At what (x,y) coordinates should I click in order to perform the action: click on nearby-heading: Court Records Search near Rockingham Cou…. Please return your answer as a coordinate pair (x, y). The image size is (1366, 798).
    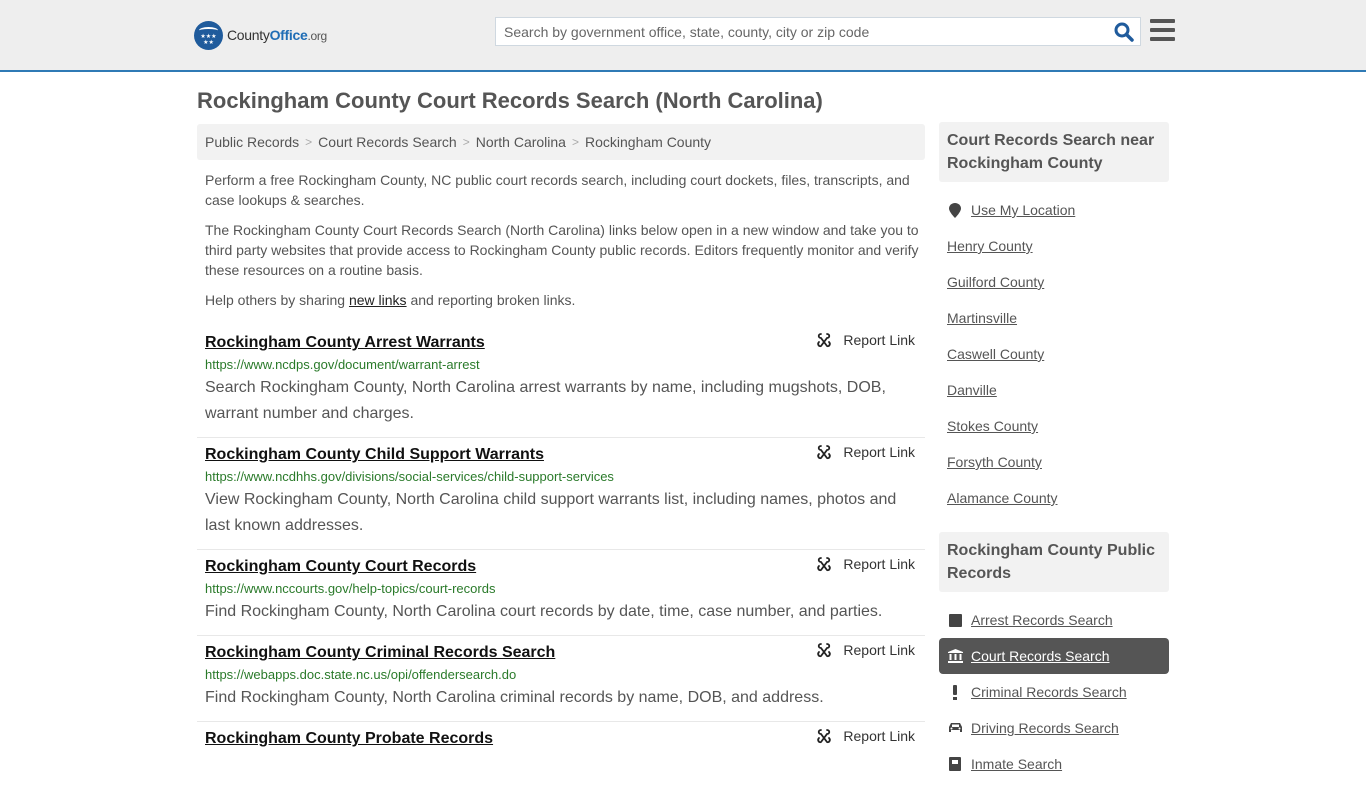
    Looking at the image, I should click on (1054, 152).